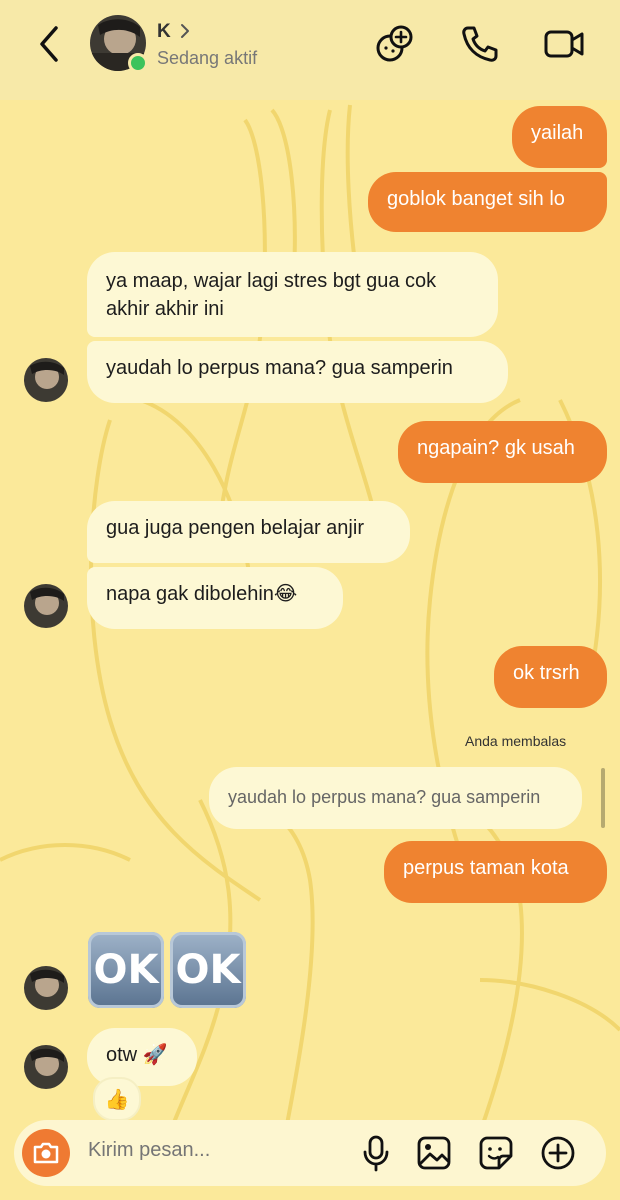 The image size is (620, 1200). I want to click on thumbs-up-icon: 👍, so click(117, 1099).